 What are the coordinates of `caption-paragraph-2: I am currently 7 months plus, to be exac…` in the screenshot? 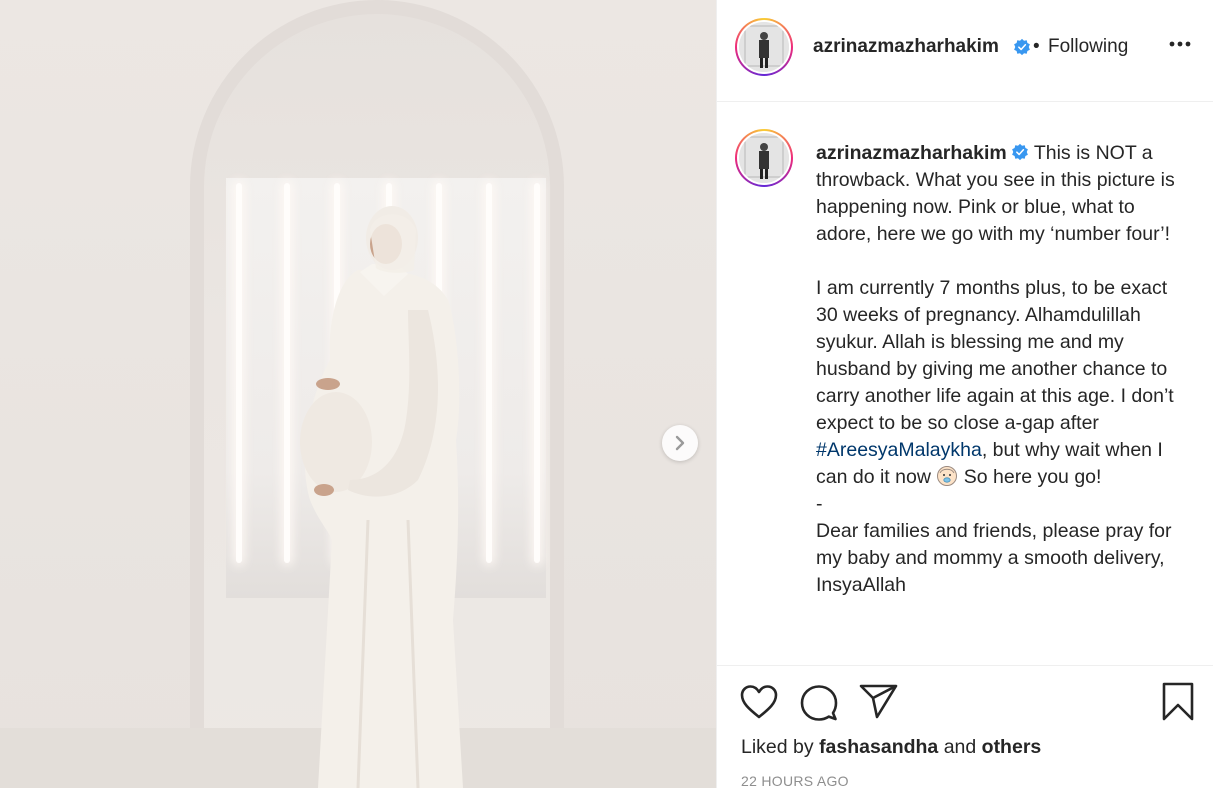 It's located at (995, 355).